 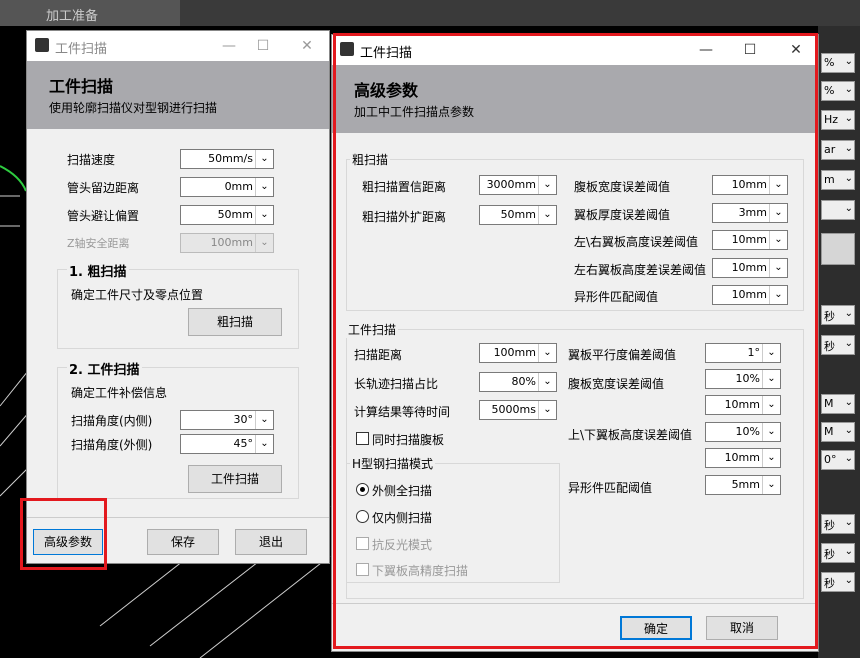 What do you see at coordinates (838, 460) in the screenshot?
I see `bg-field: 0° ⌄` at bounding box center [838, 460].